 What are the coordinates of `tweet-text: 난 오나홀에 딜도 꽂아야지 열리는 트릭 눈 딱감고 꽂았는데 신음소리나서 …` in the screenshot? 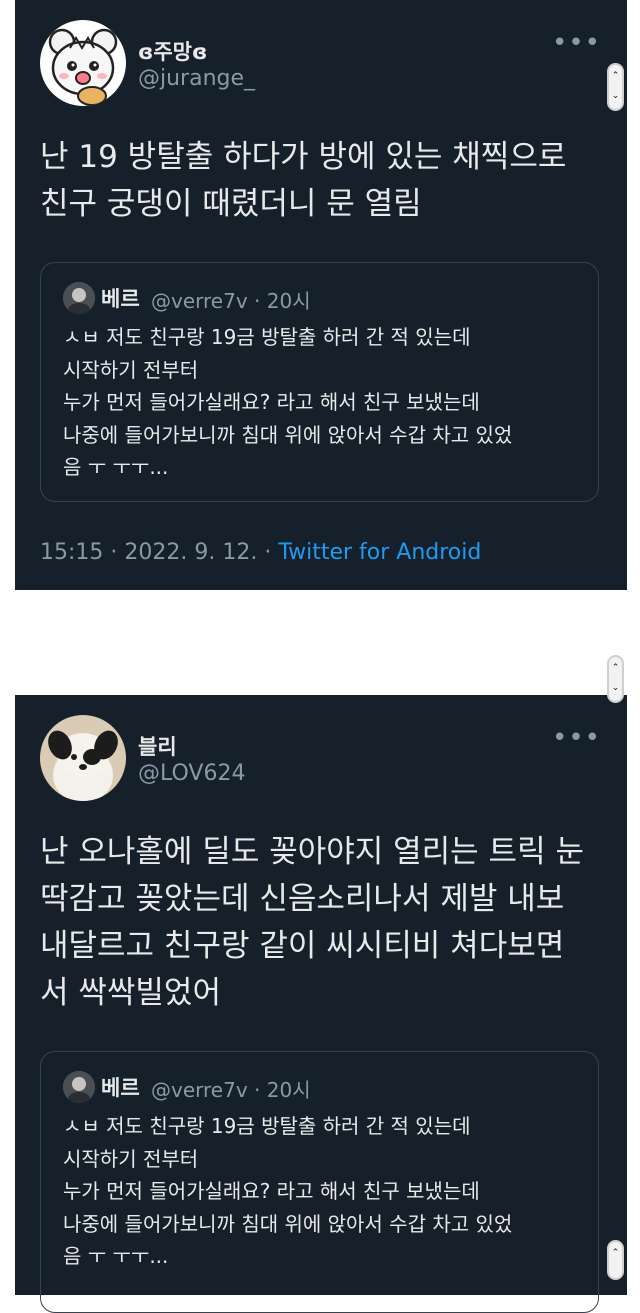 It's located at (327, 923).